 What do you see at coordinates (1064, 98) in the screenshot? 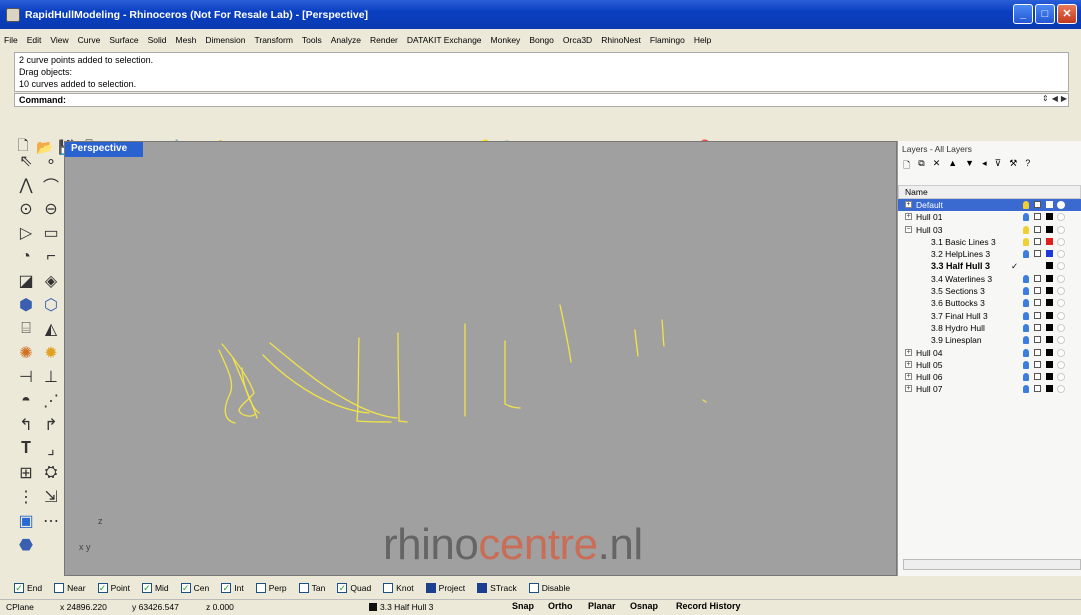
I see `command-next-icon: ▶` at bounding box center [1064, 98].